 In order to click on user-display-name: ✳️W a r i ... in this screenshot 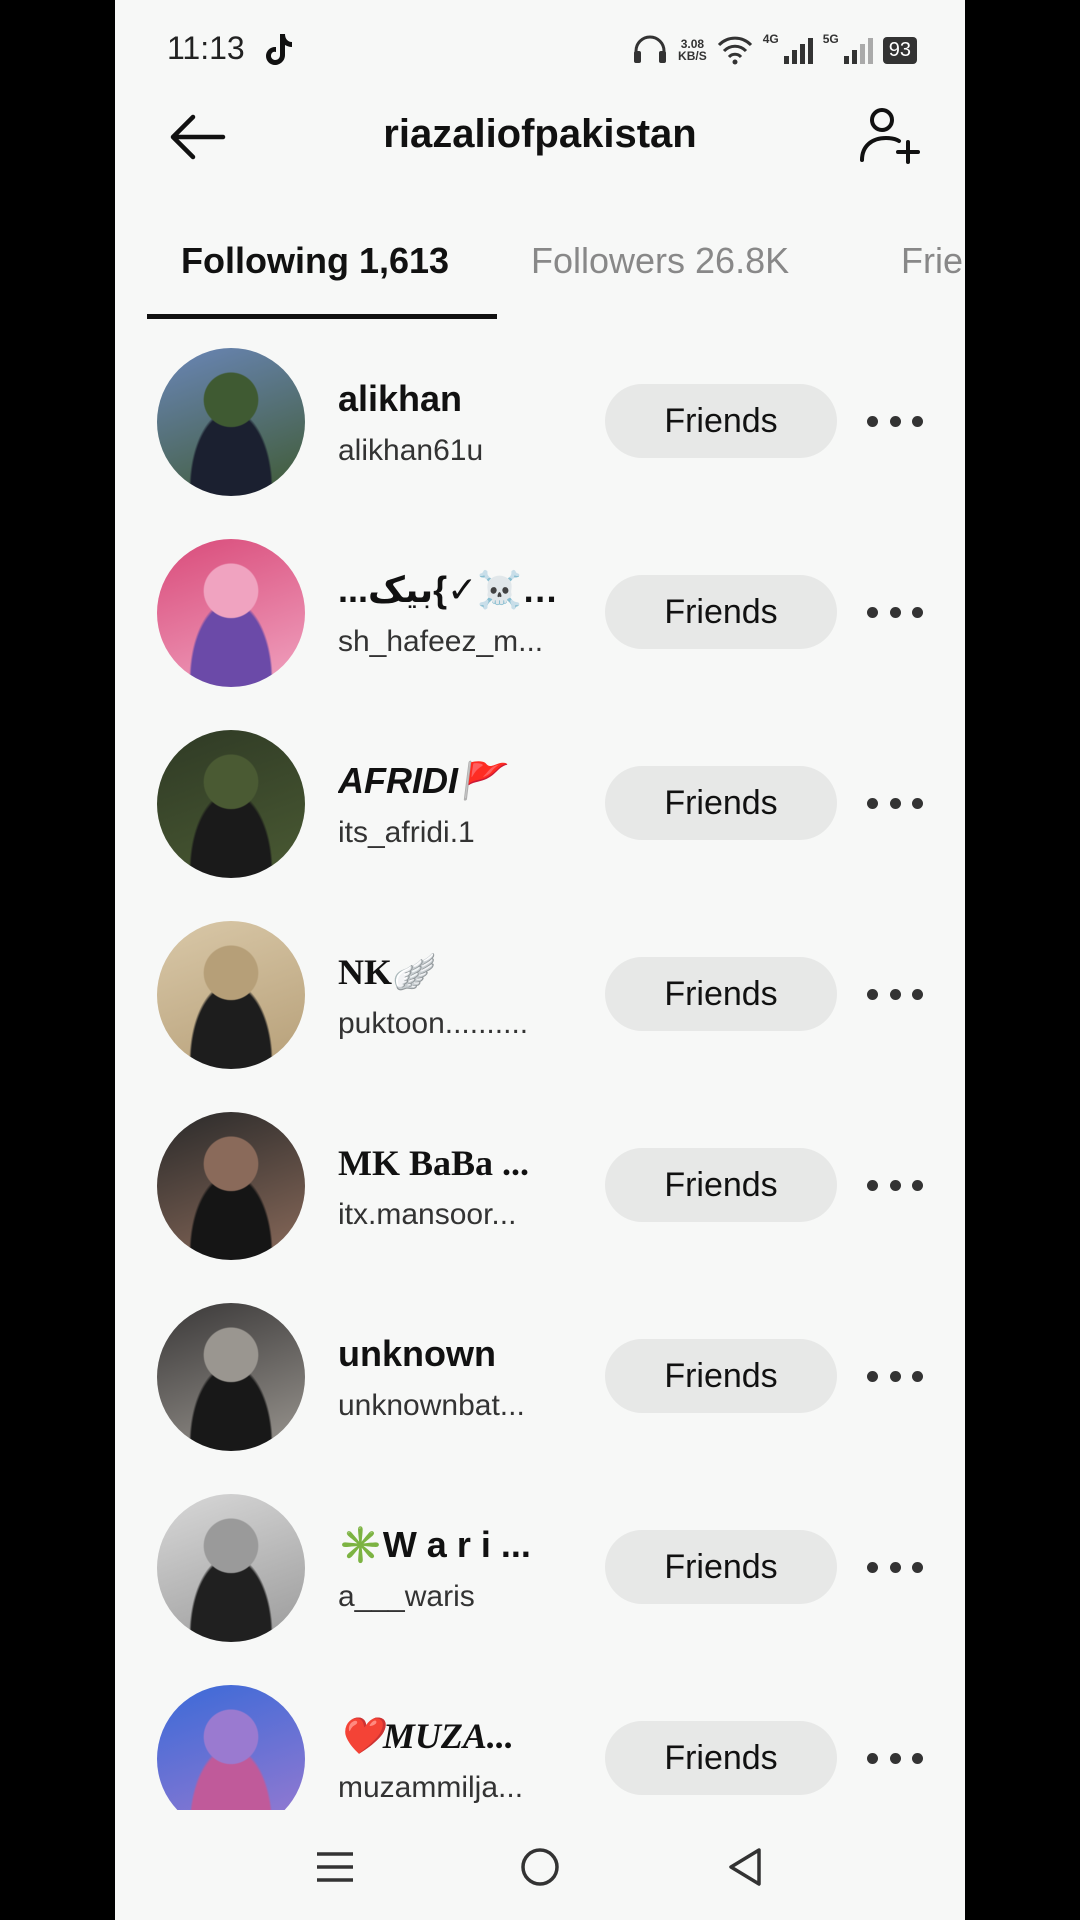, I will do `click(434, 1544)`.